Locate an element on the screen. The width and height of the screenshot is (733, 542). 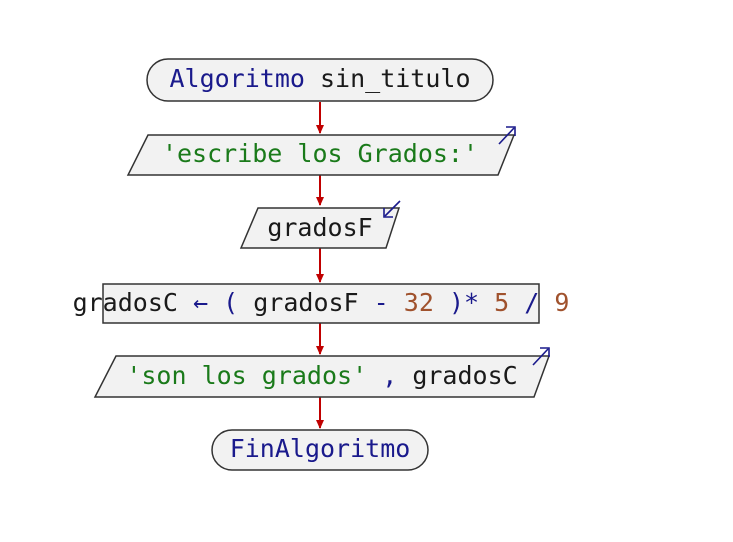
assign-minus: - is located at coordinates (381, 302).